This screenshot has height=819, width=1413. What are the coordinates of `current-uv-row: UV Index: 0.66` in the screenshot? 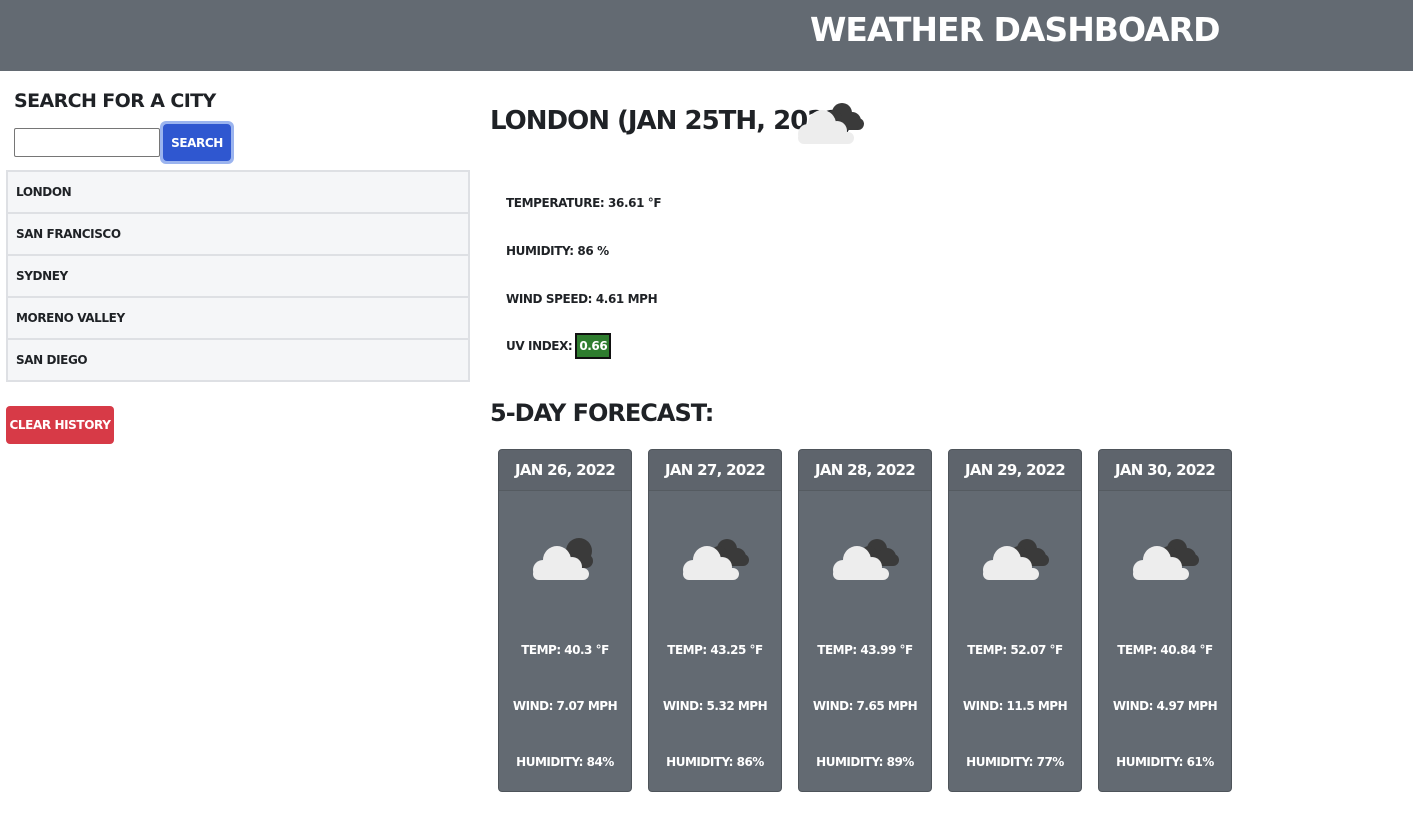 It's located at (559, 346).